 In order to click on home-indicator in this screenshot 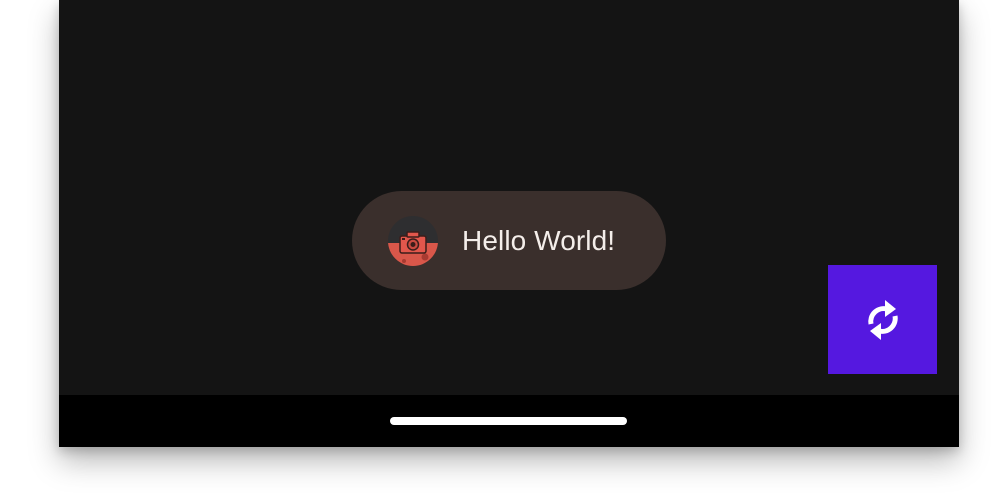, I will do `click(508, 421)`.